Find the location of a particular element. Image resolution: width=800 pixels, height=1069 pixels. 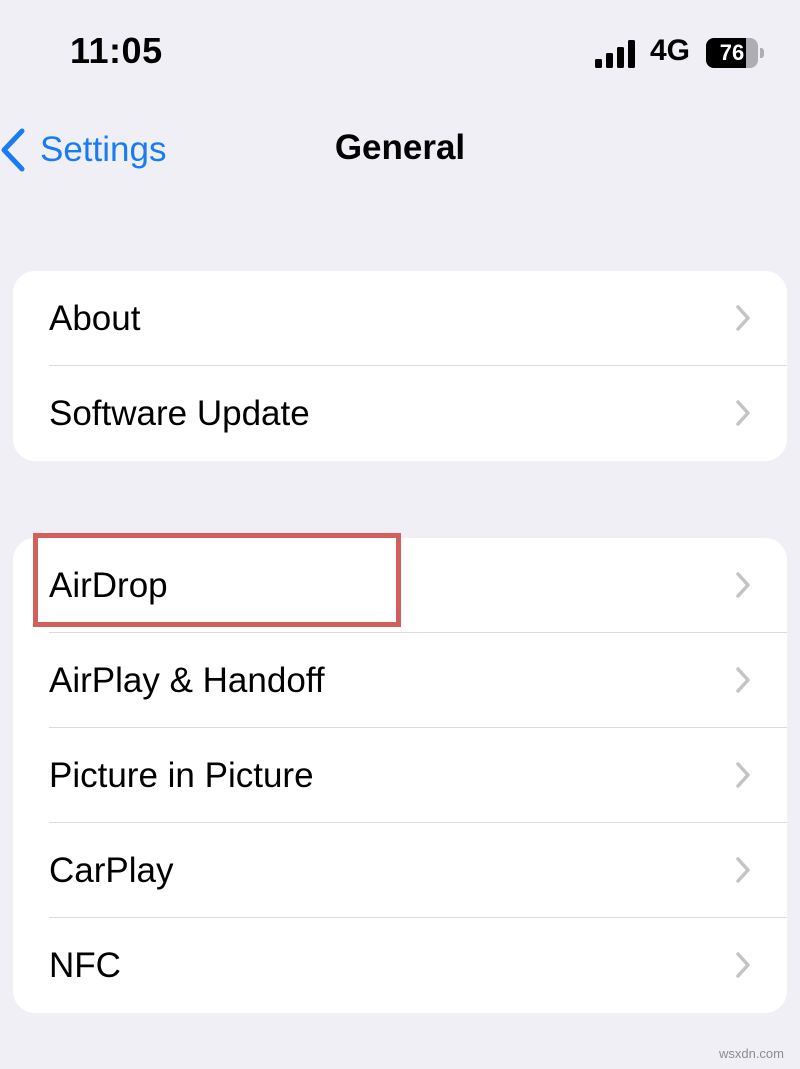

row-label: Software Update is located at coordinates (179, 413).